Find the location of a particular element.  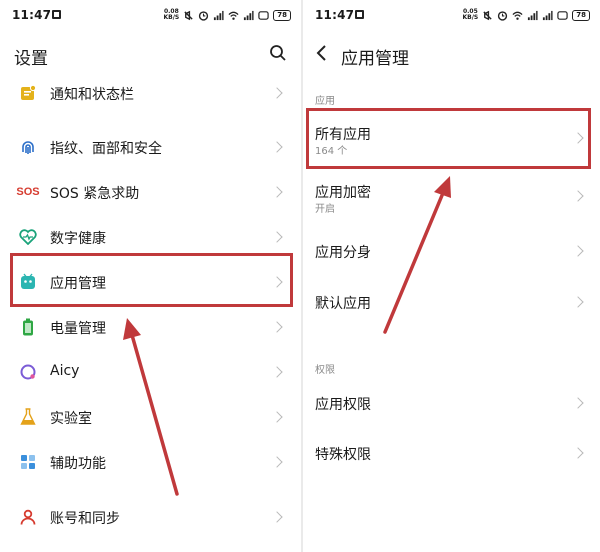

sos-icon: SOS is located at coordinates (28, 192).